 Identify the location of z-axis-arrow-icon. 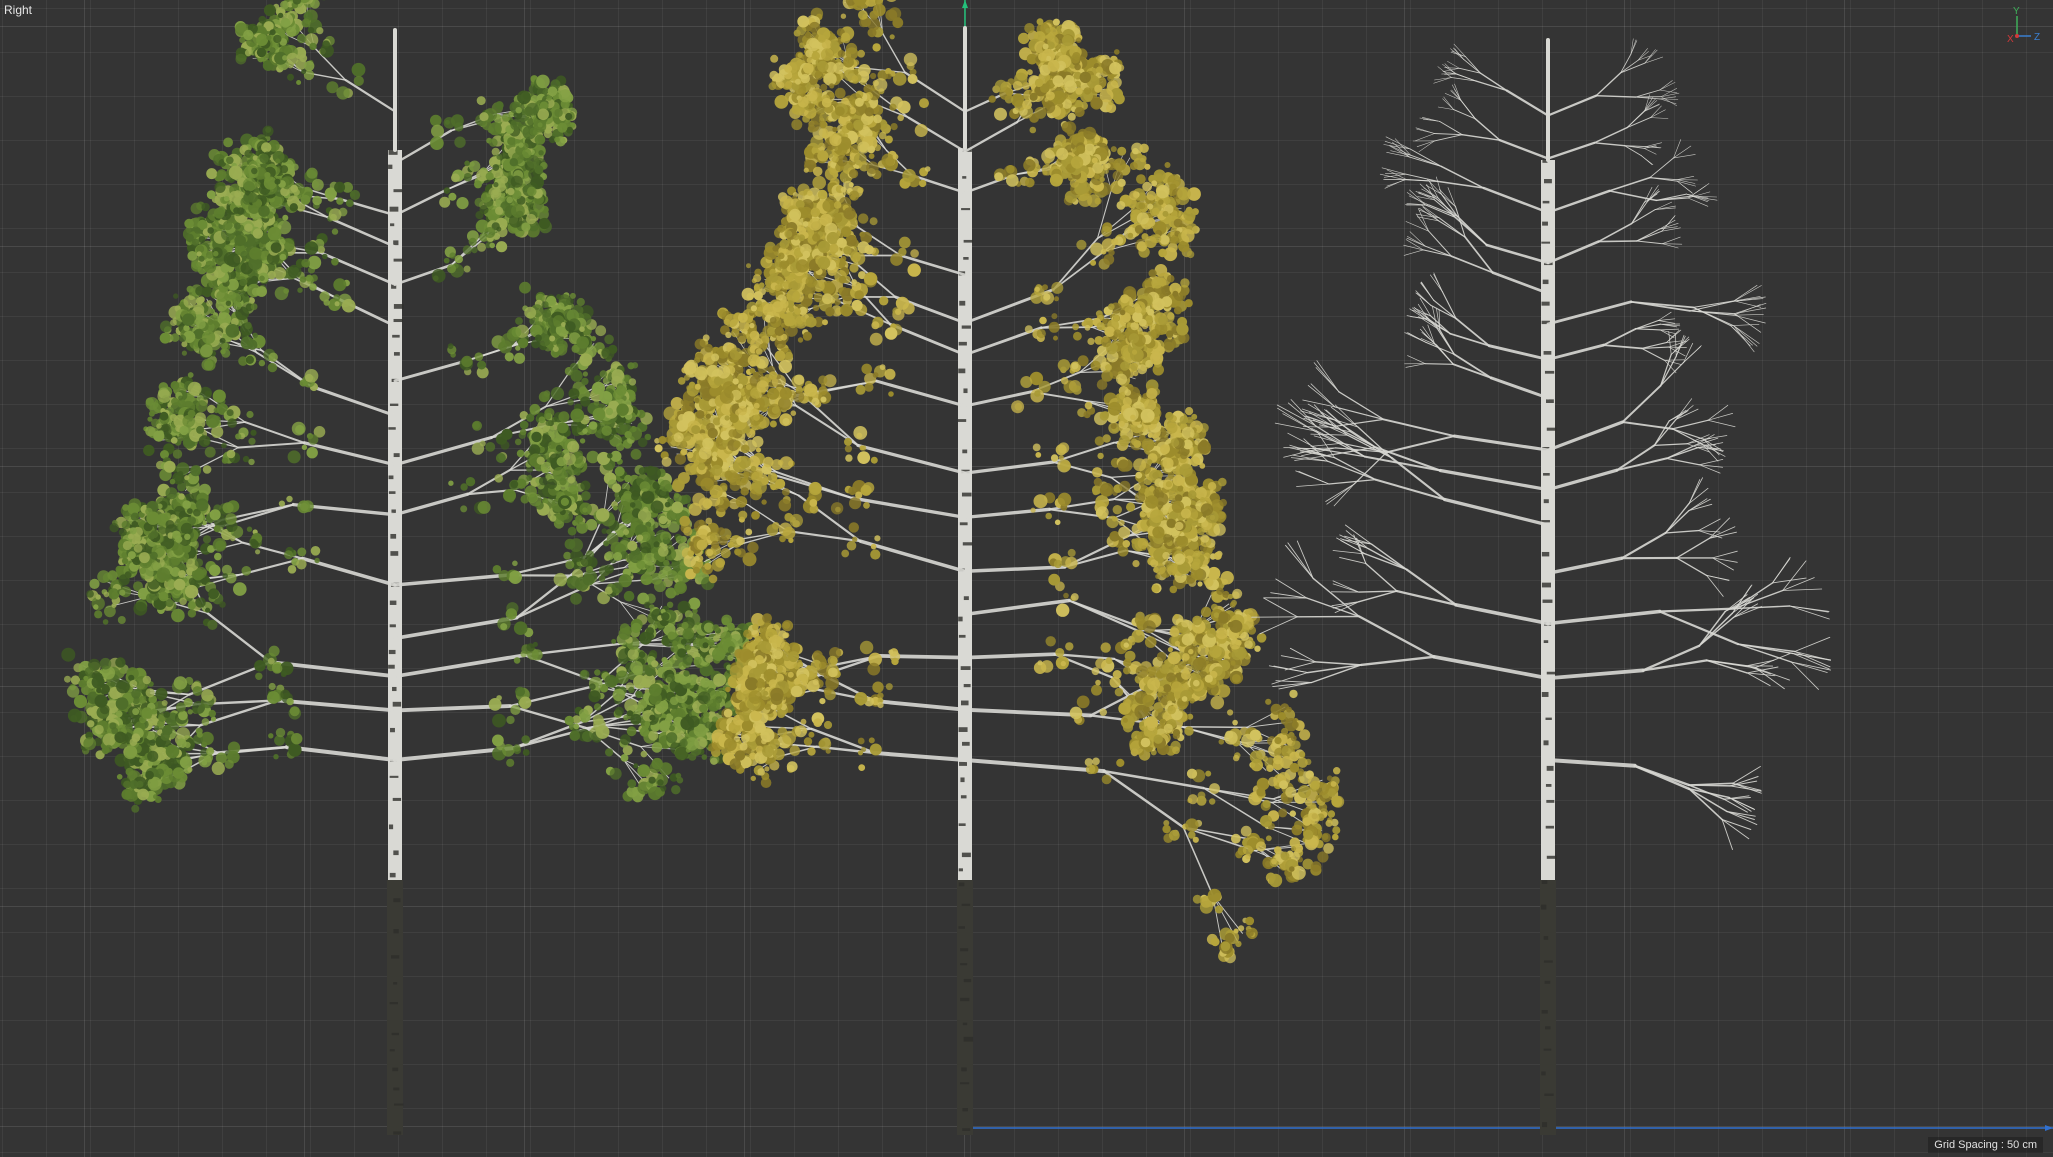
(2049, 1128).